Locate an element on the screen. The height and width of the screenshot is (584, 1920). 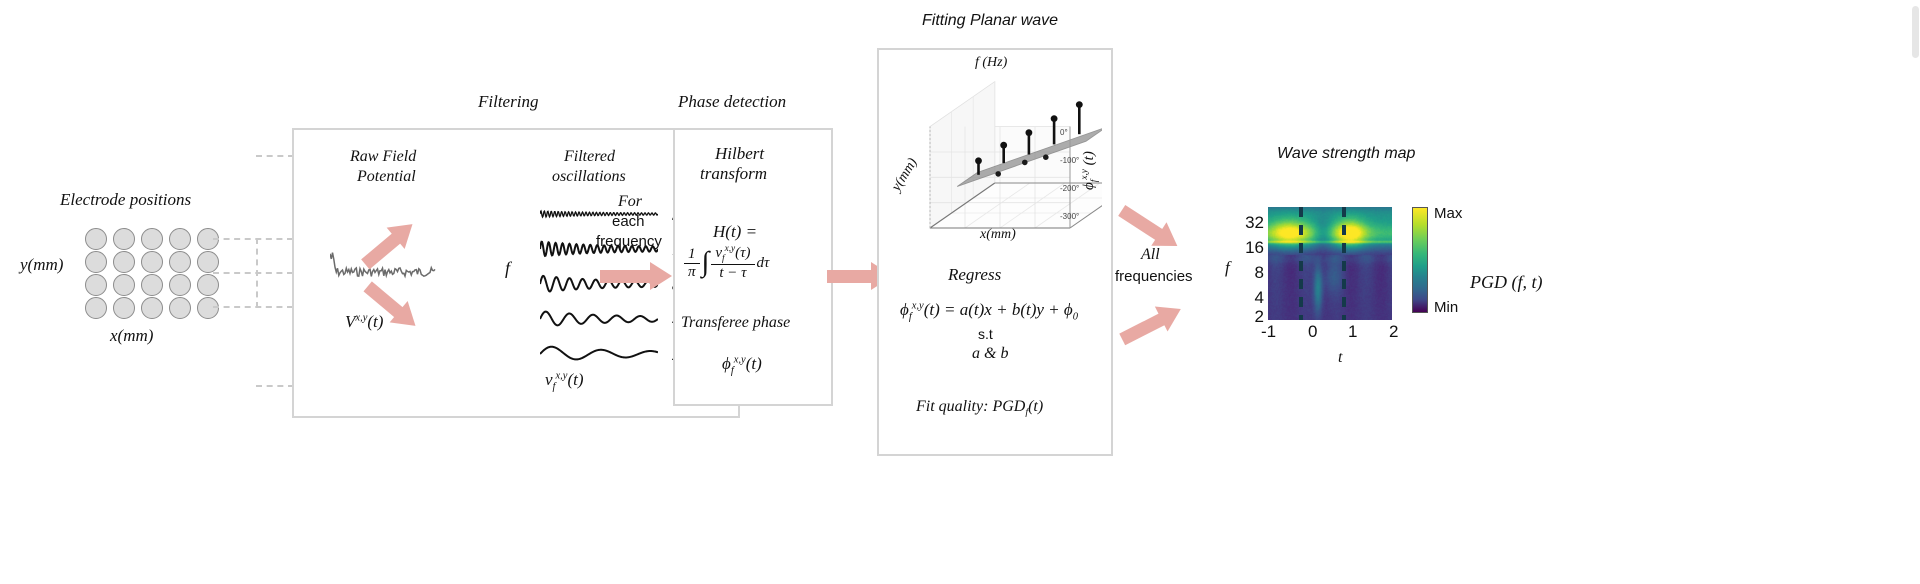
fitting-z-tick-3: -300° is located at coordinates (1070, 216).